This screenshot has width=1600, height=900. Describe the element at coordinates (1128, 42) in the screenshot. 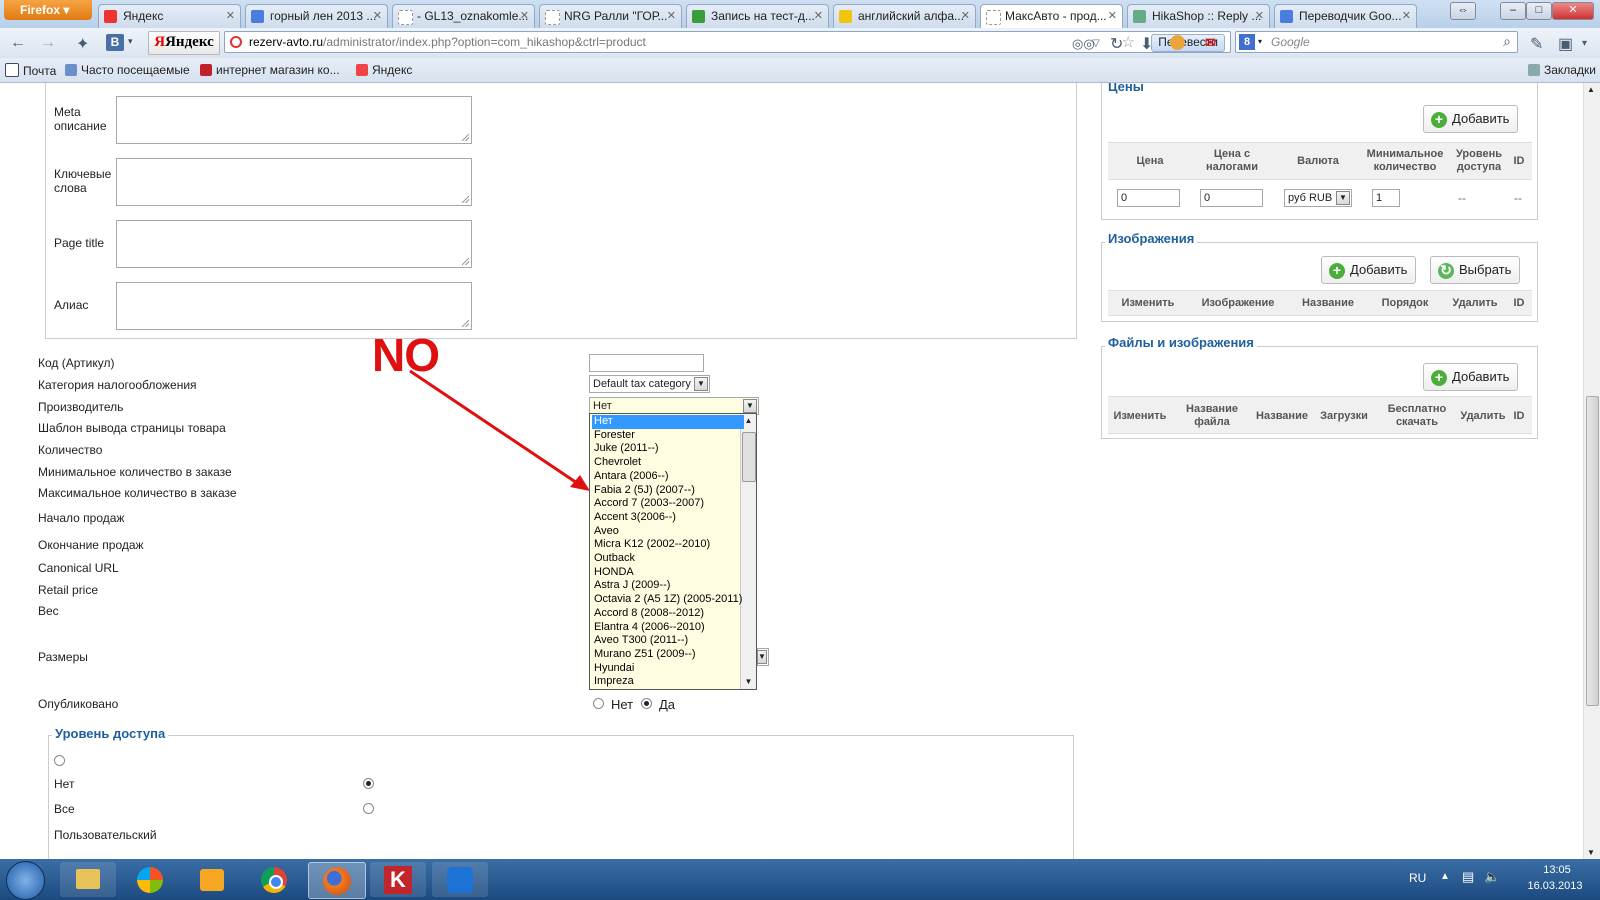

I see `star-icon: ☆` at that location.